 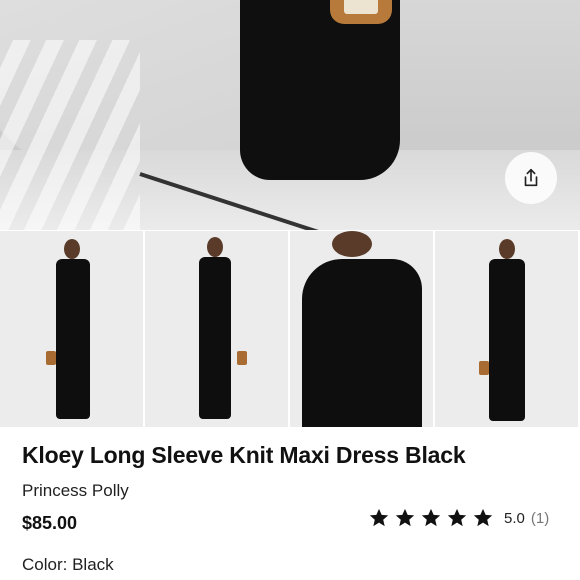 I want to click on color-value: Black, so click(x=93, y=564).